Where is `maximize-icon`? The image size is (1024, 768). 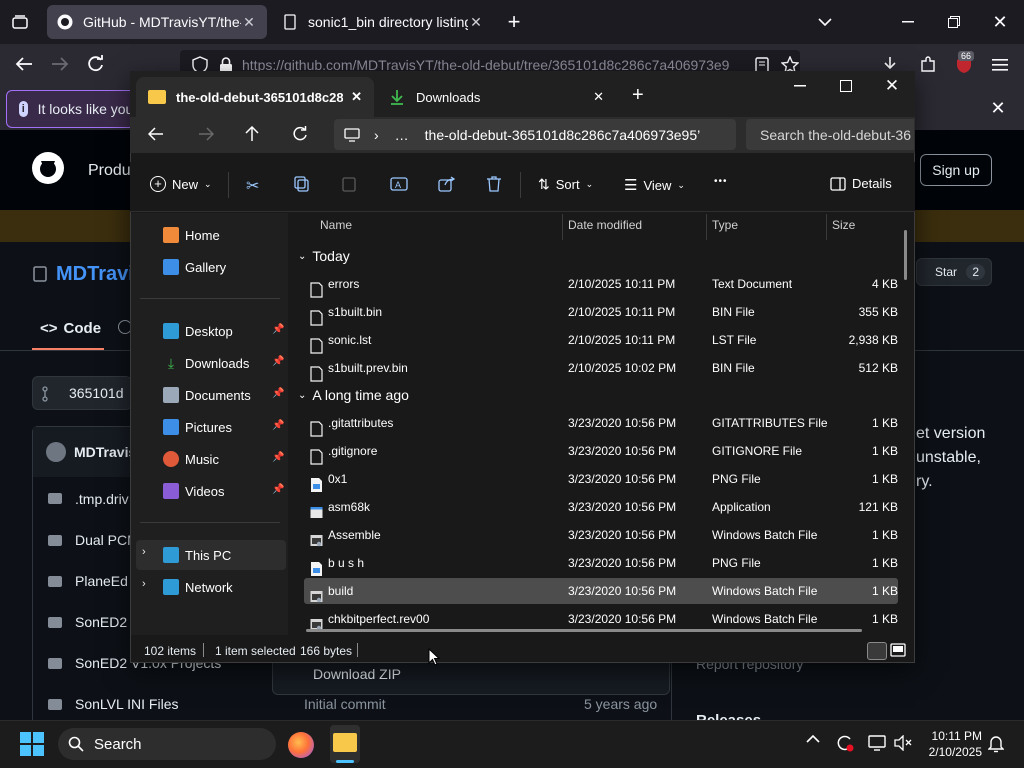
maximize-icon is located at coordinates (846, 86).